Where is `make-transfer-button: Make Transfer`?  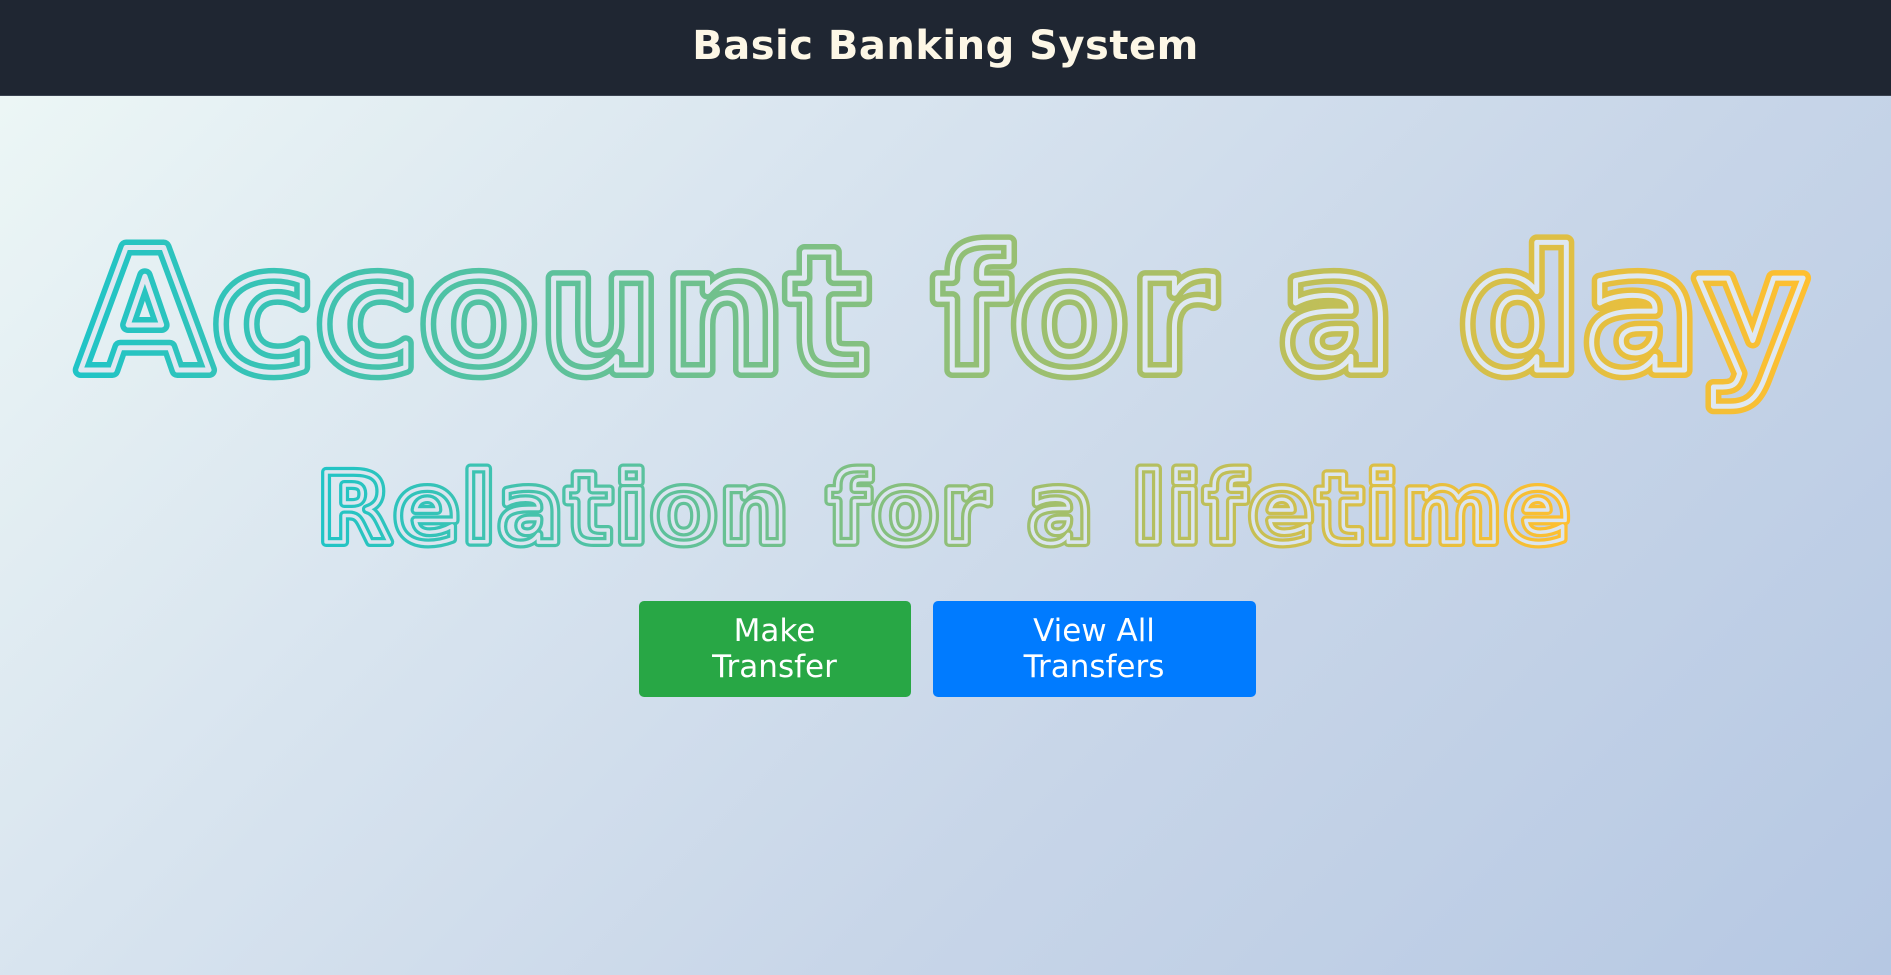 make-transfer-button: Make Transfer is located at coordinates (774, 649).